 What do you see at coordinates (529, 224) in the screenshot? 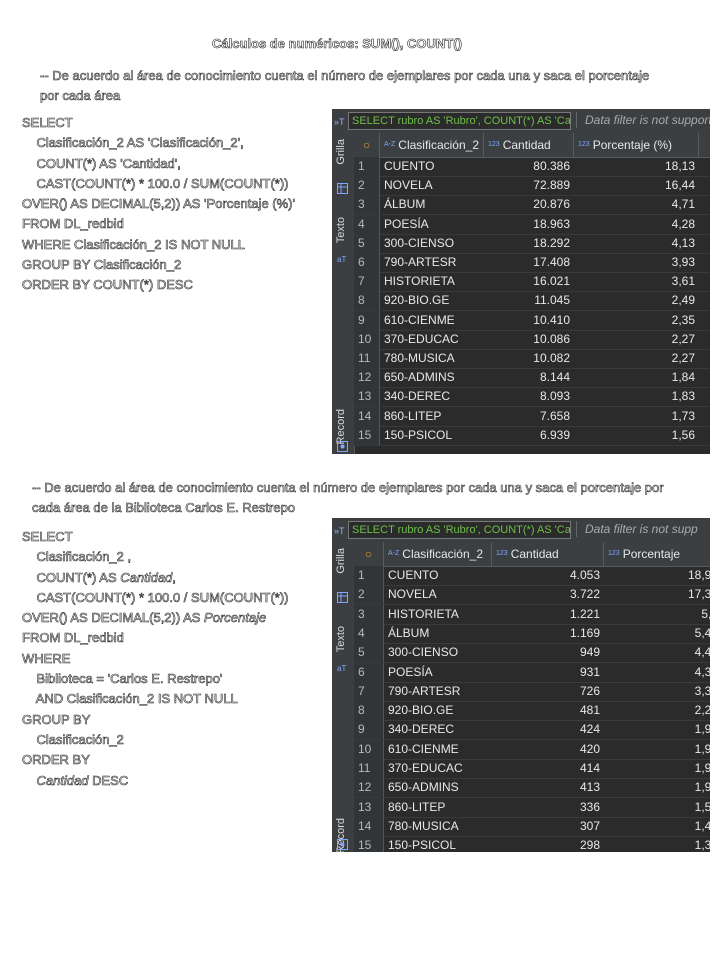
I see `cell-cantidad: 18.963` at bounding box center [529, 224].